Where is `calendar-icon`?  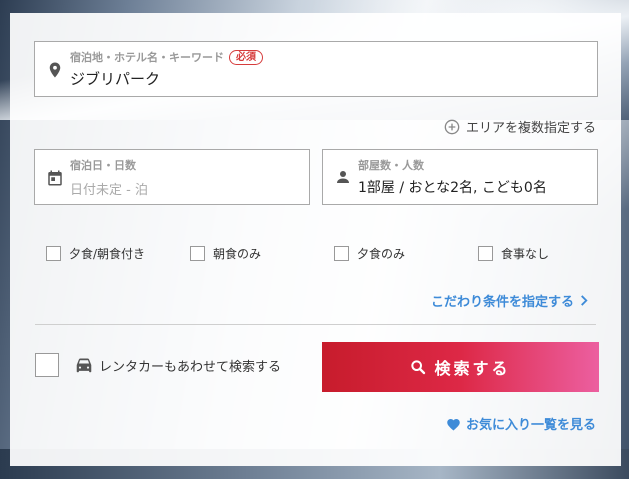
calendar-icon is located at coordinates (55, 178).